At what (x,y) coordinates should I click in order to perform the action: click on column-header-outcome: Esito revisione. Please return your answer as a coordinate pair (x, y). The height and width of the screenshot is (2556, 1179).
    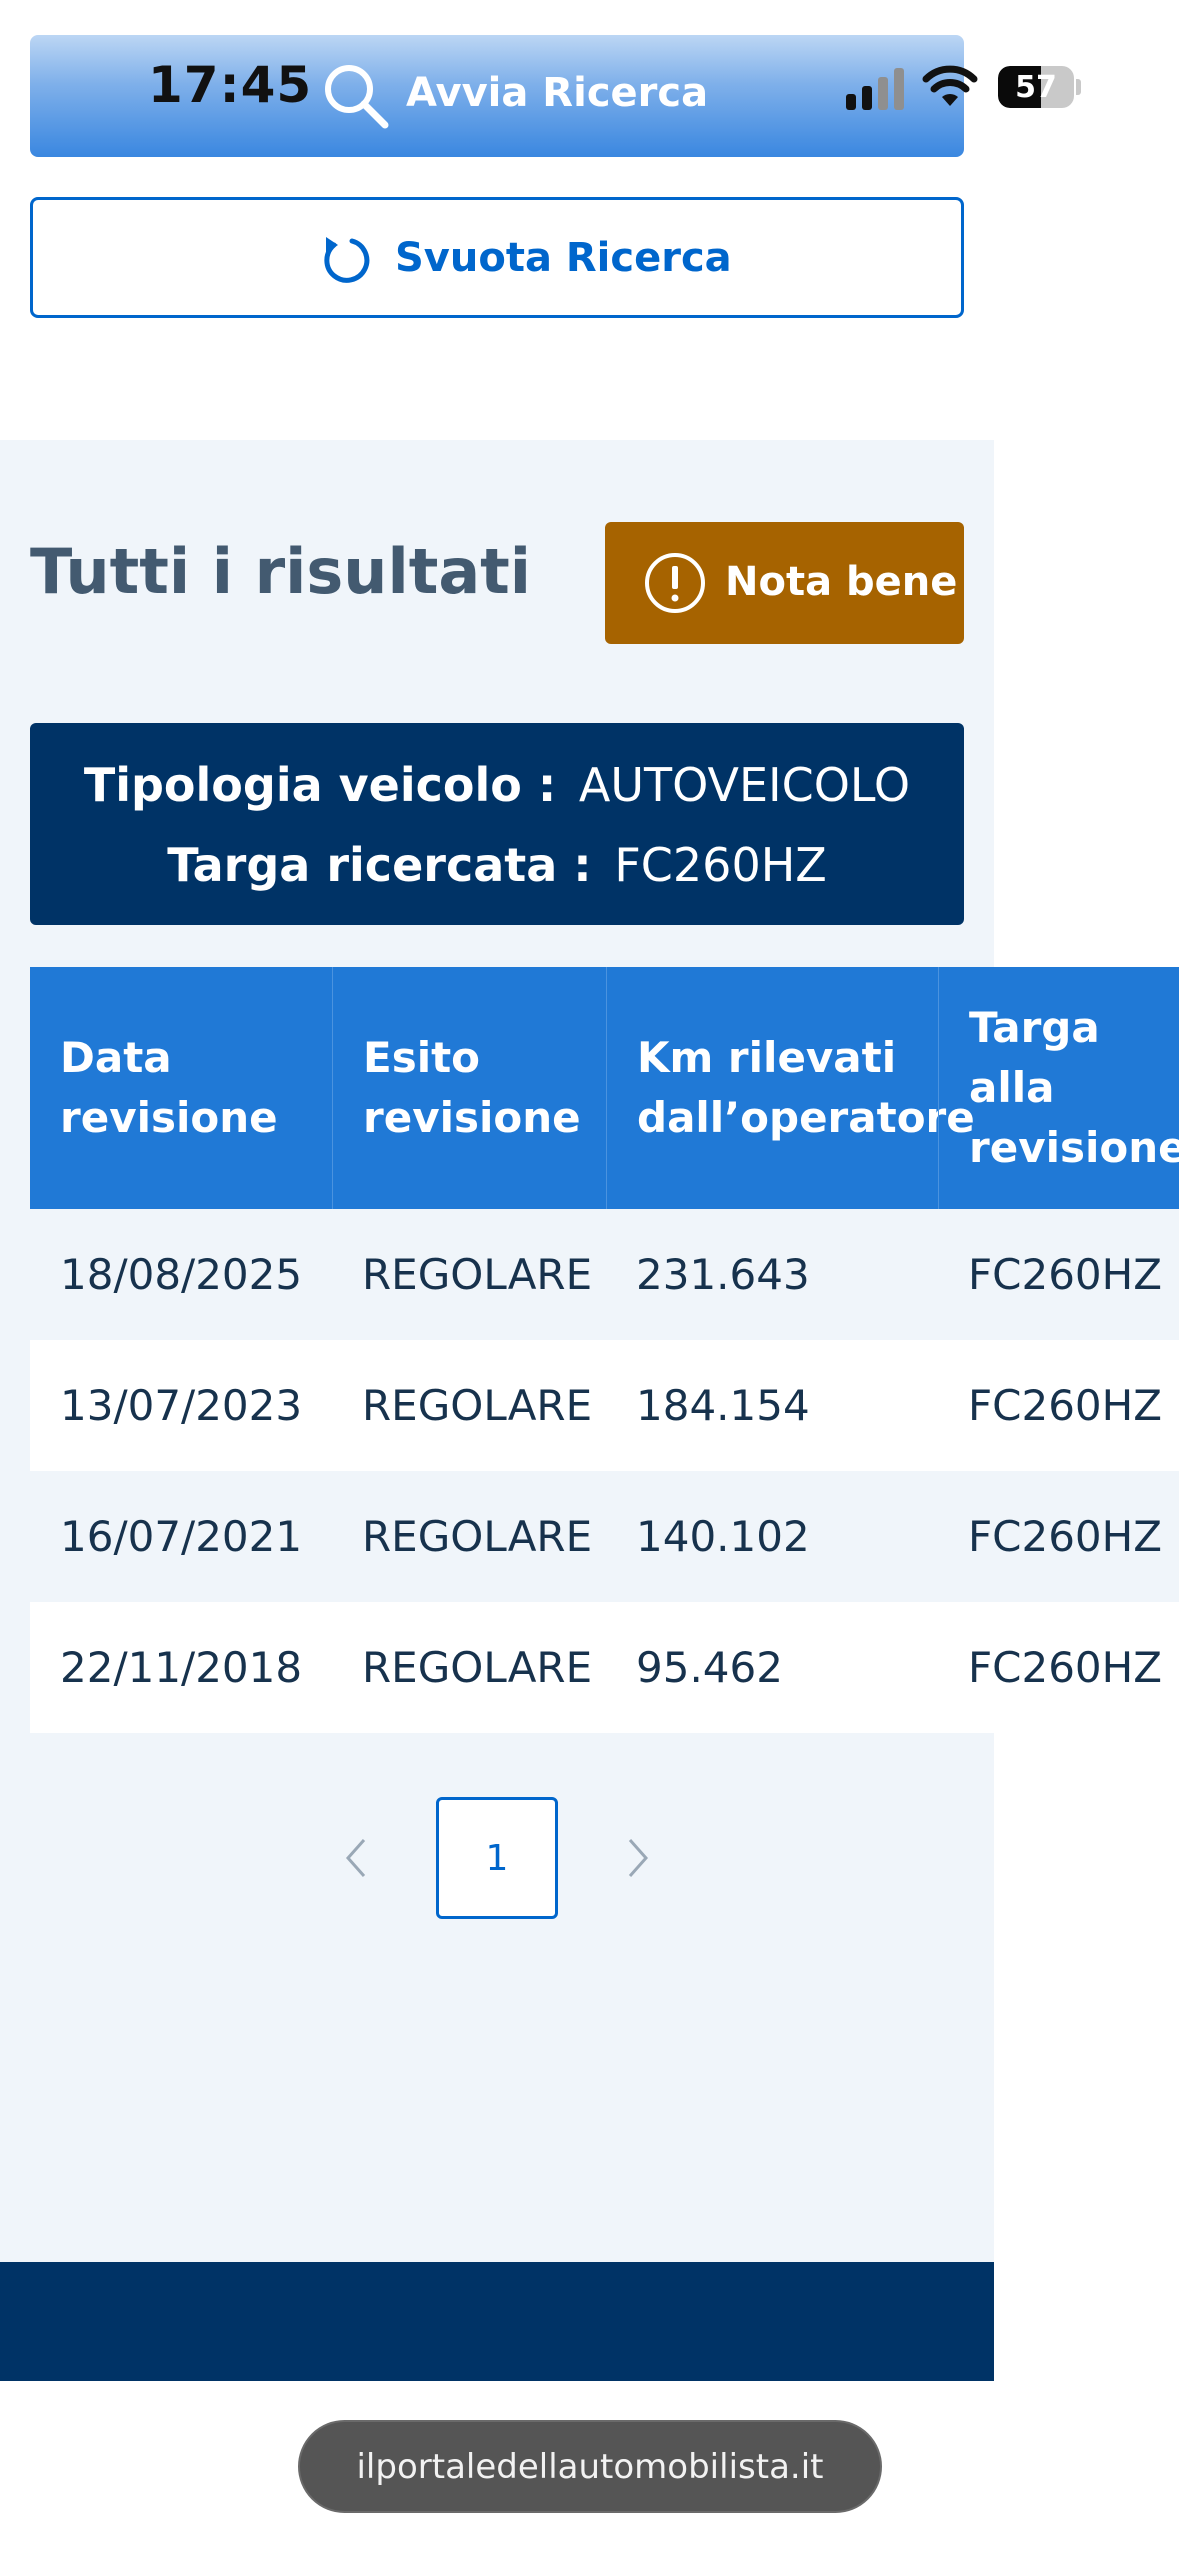
    Looking at the image, I should click on (469, 1088).